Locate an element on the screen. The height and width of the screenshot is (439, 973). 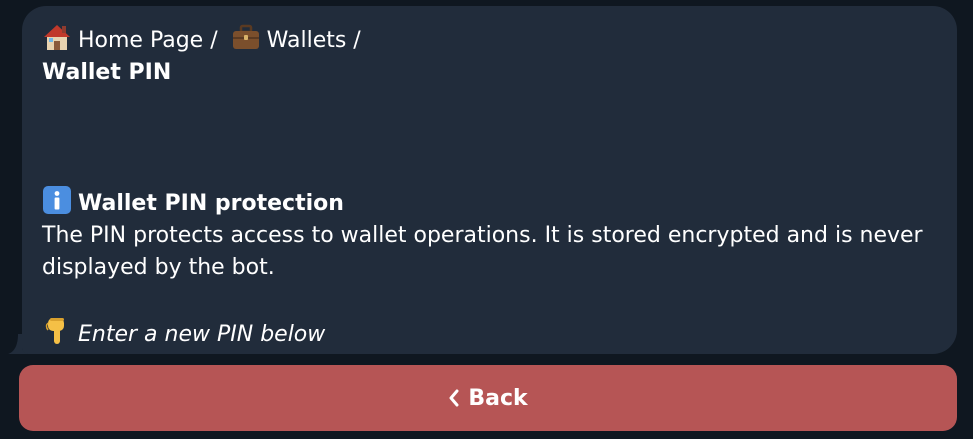
breadcrumb: Home Page / Wallets / is located at coordinates (489, 39).